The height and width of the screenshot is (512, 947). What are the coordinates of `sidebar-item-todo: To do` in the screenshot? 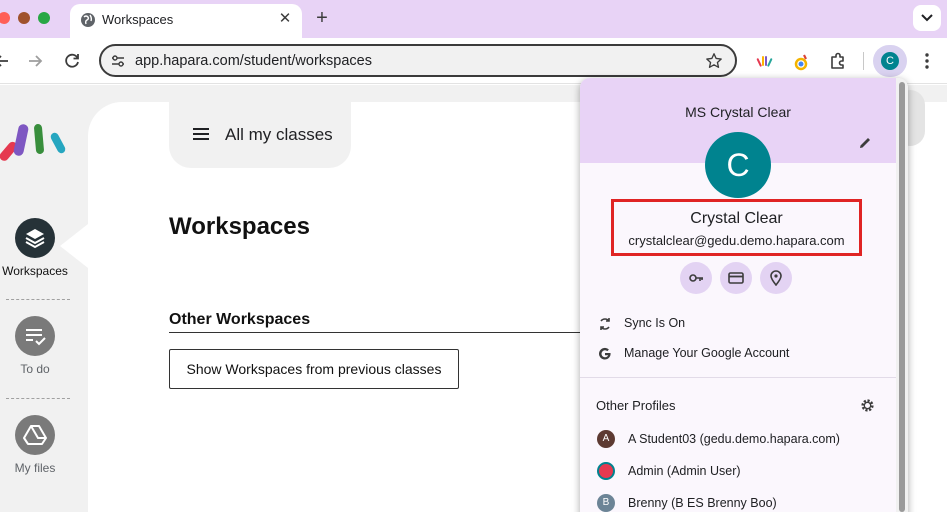 It's located at (35, 346).